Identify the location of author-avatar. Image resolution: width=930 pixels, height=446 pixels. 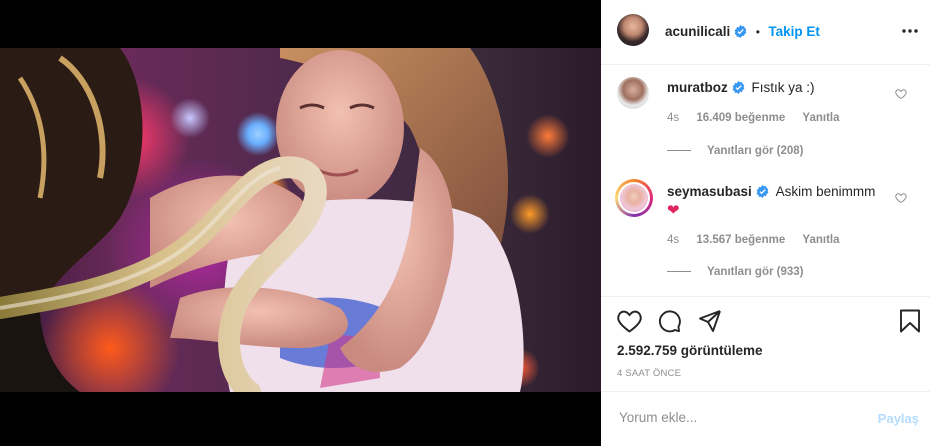
(633, 30).